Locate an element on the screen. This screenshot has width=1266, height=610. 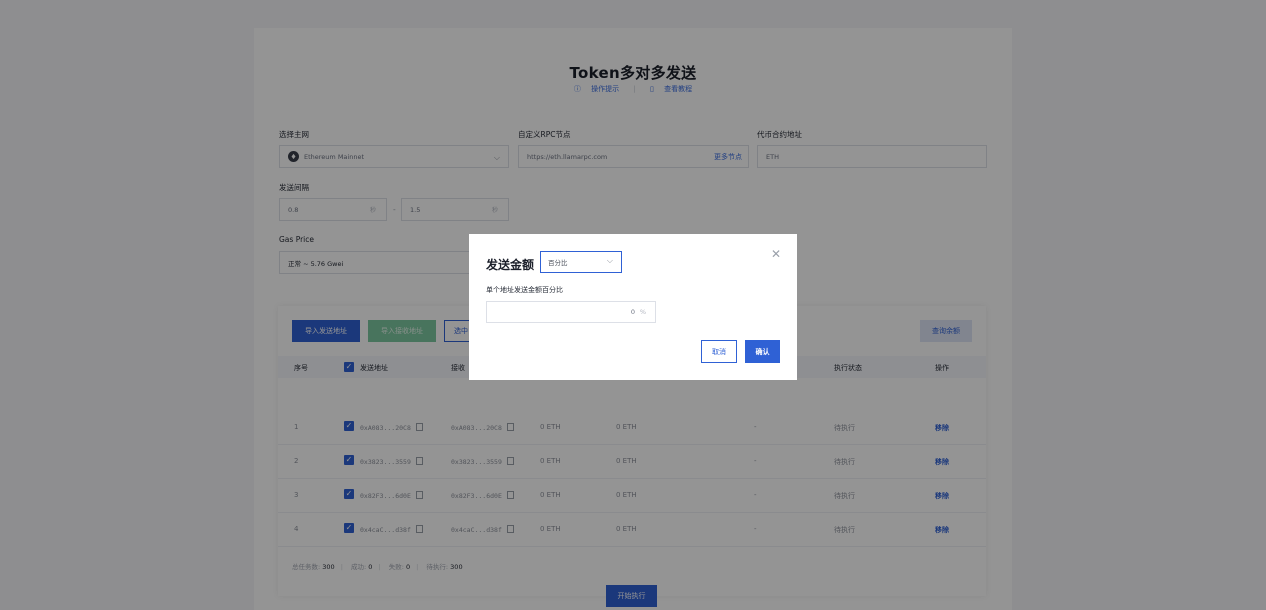
modal-title: 发送金额 is located at coordinates (510, 265).